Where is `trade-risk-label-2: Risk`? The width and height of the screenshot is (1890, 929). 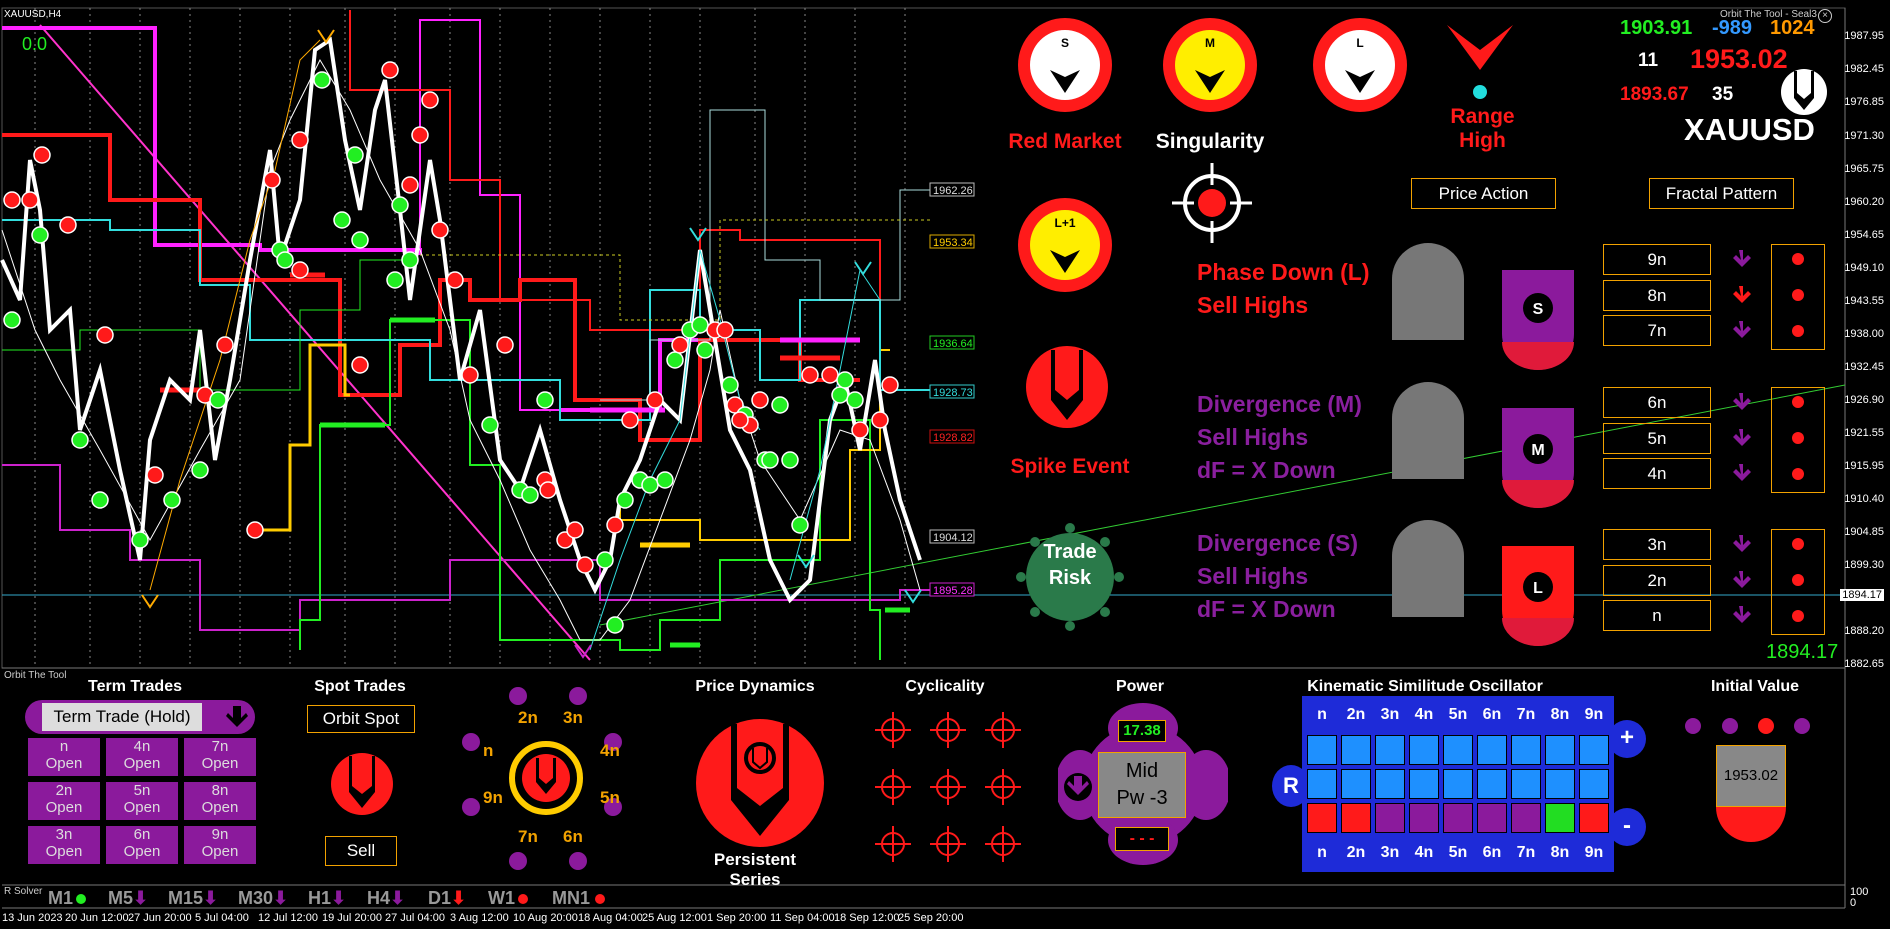 trade-risk-label-2: Risk is located at coordinates (1070, 578).